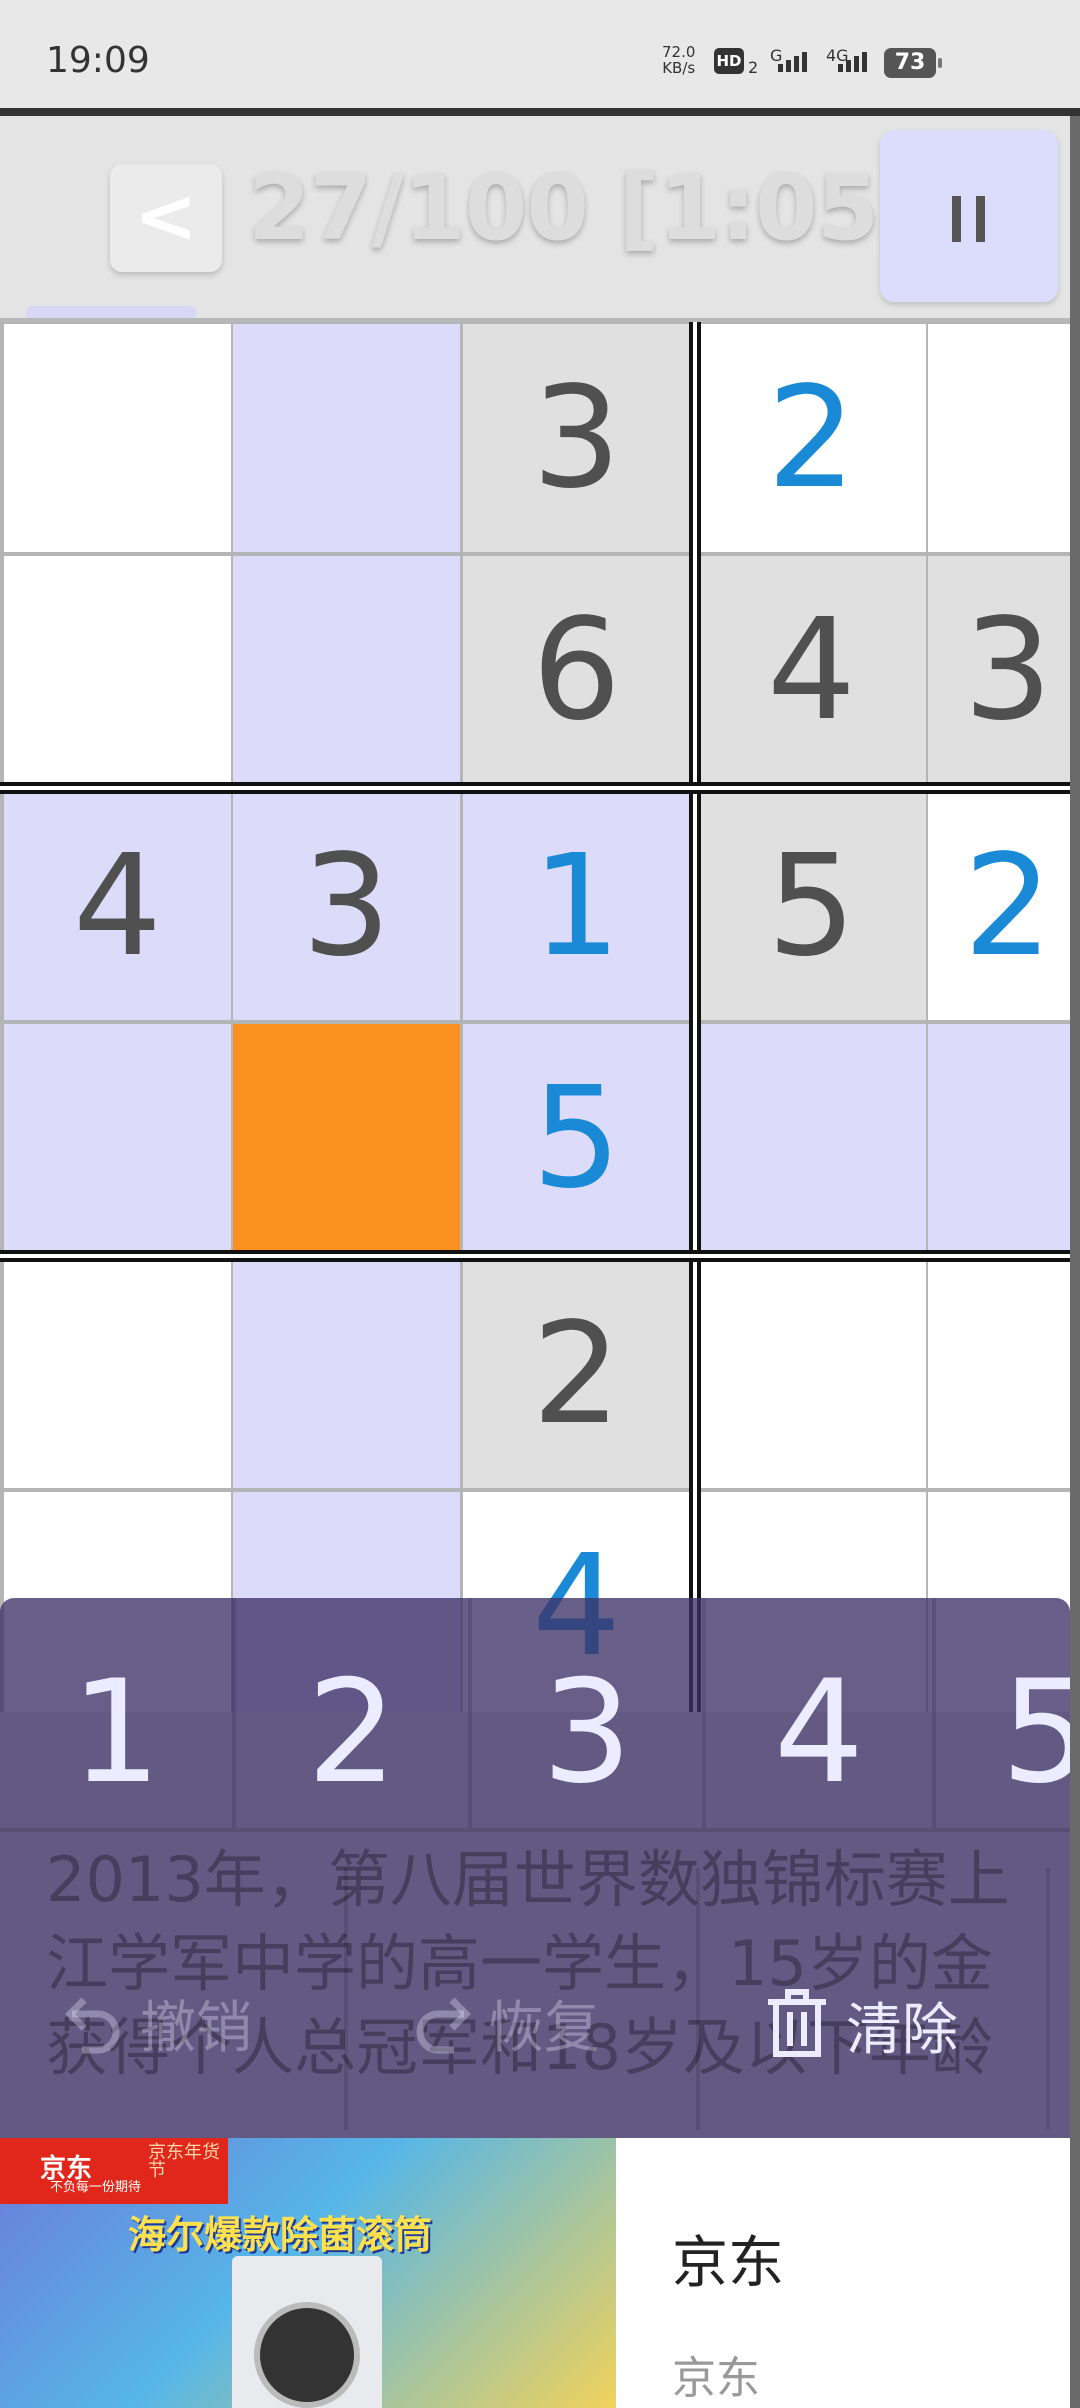 This screenshot has width=1080, height=2408. Describe the element at coordinates (679, 52) in the screenshot. I see `network-speed-value: 72.0` at that location.